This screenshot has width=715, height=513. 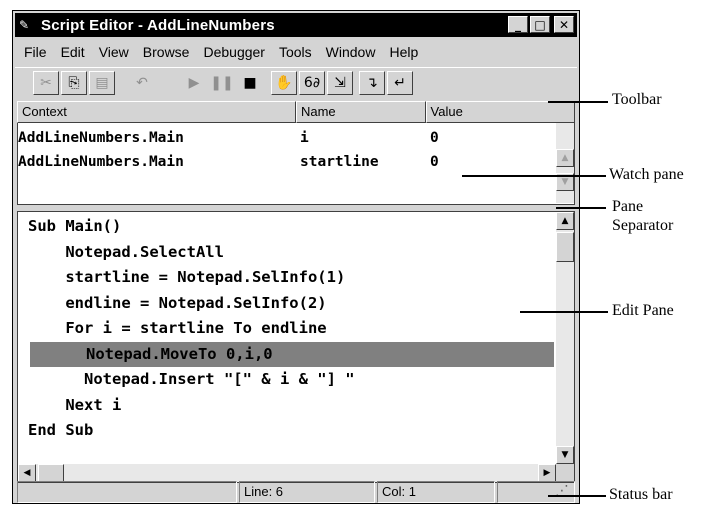 What do you see at coordinates (351, 52) in the screenshot?
I see `menu-window: Window` at bounding box center [351, 52].